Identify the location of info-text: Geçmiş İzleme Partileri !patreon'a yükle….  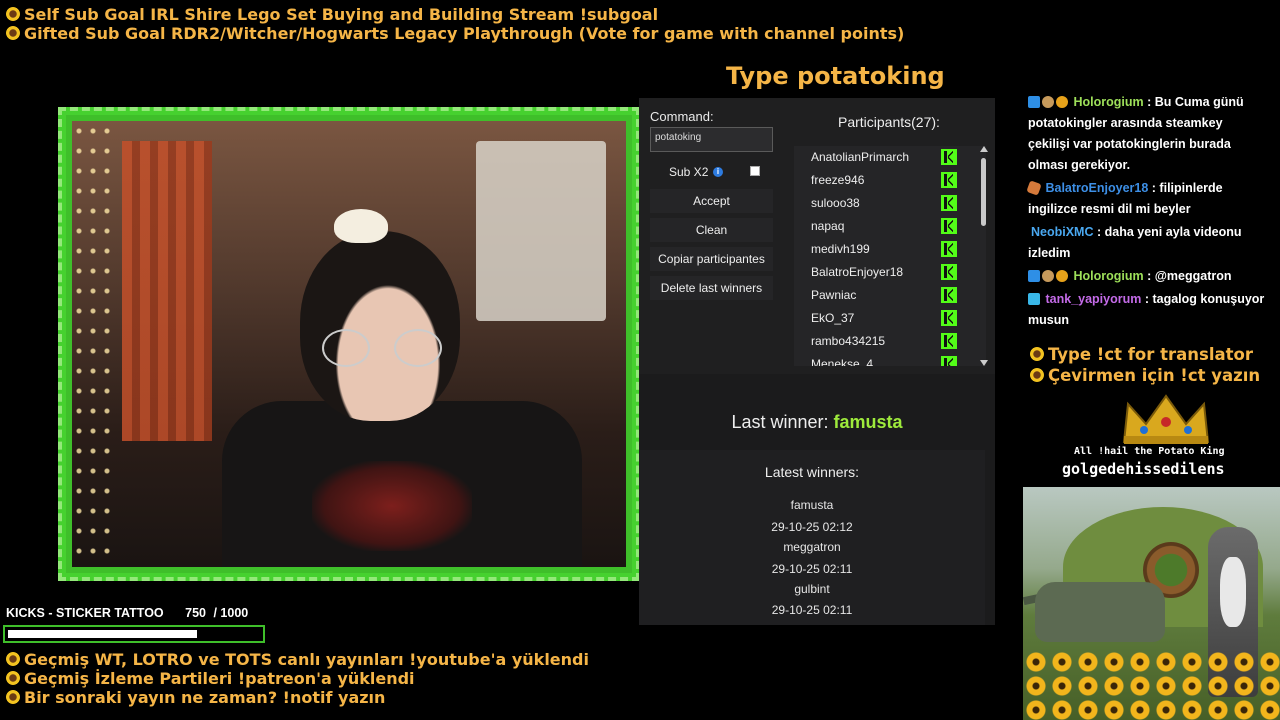
(219, 678).